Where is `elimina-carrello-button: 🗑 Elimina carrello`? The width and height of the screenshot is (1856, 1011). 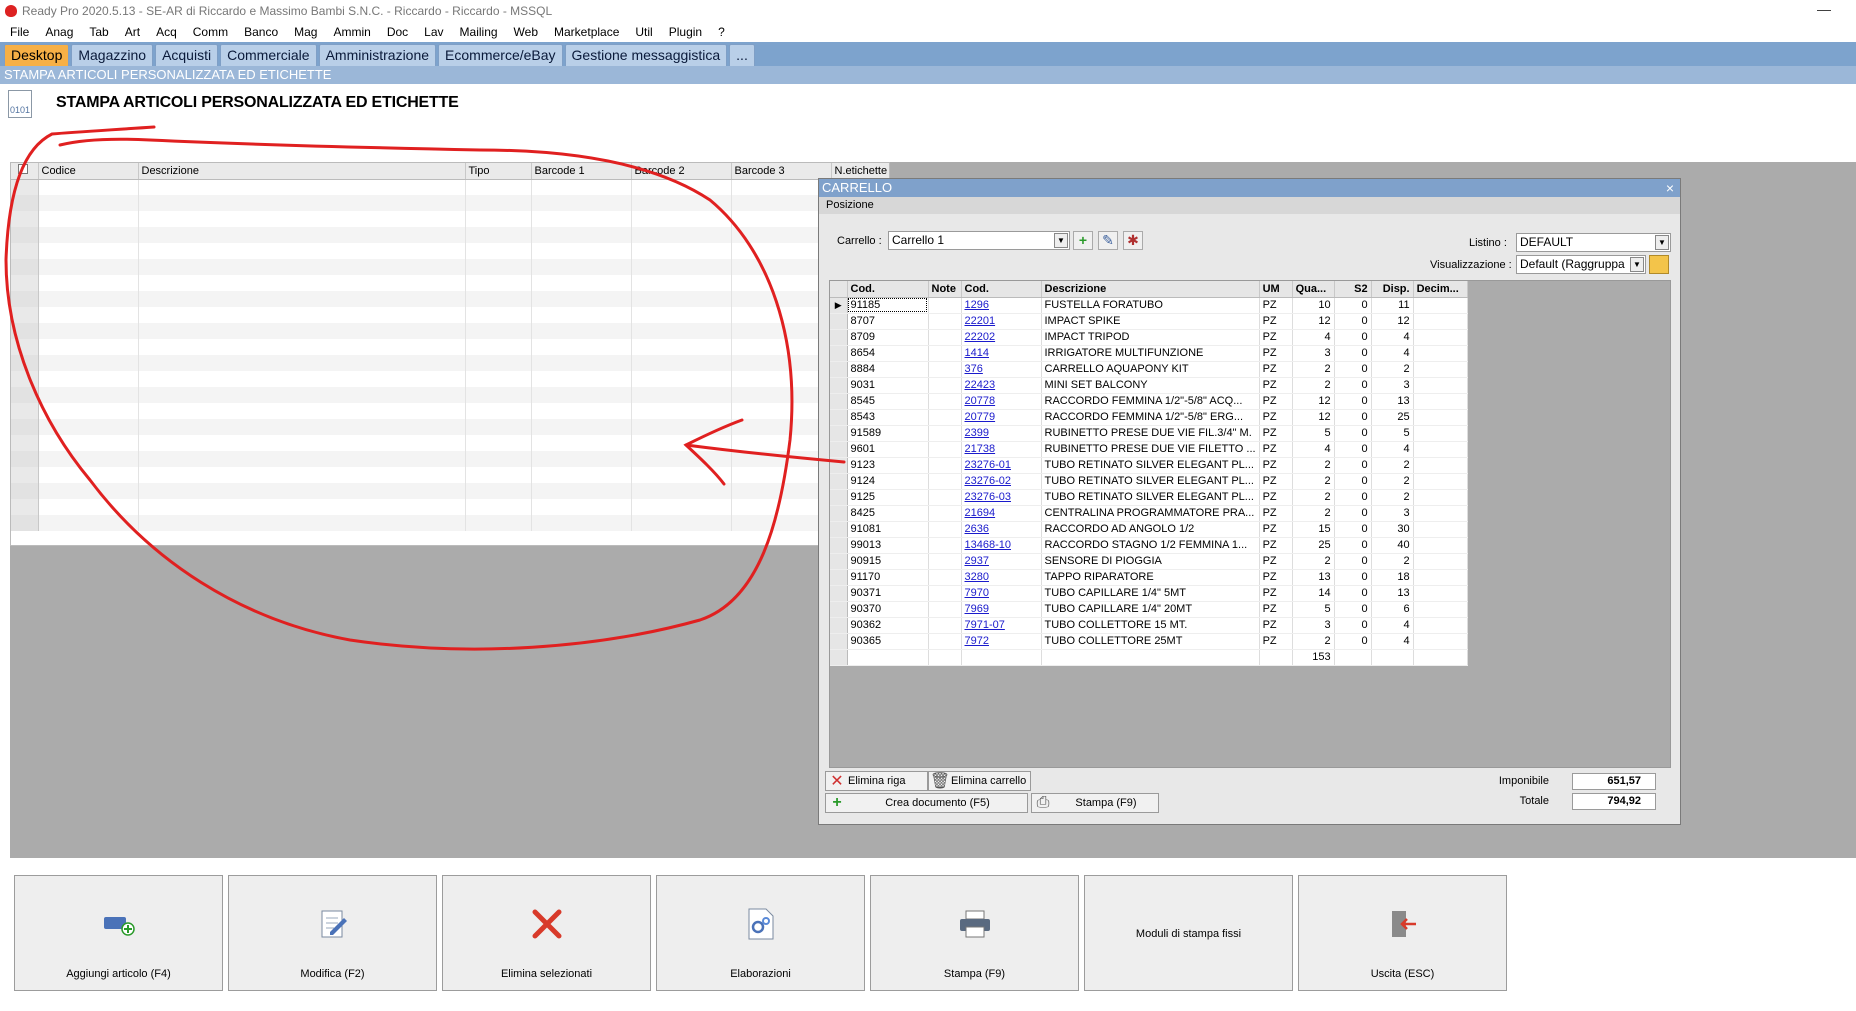 elimina-carrello-button: 🗑 Elimina carrello is located at coordinates (979, 781).